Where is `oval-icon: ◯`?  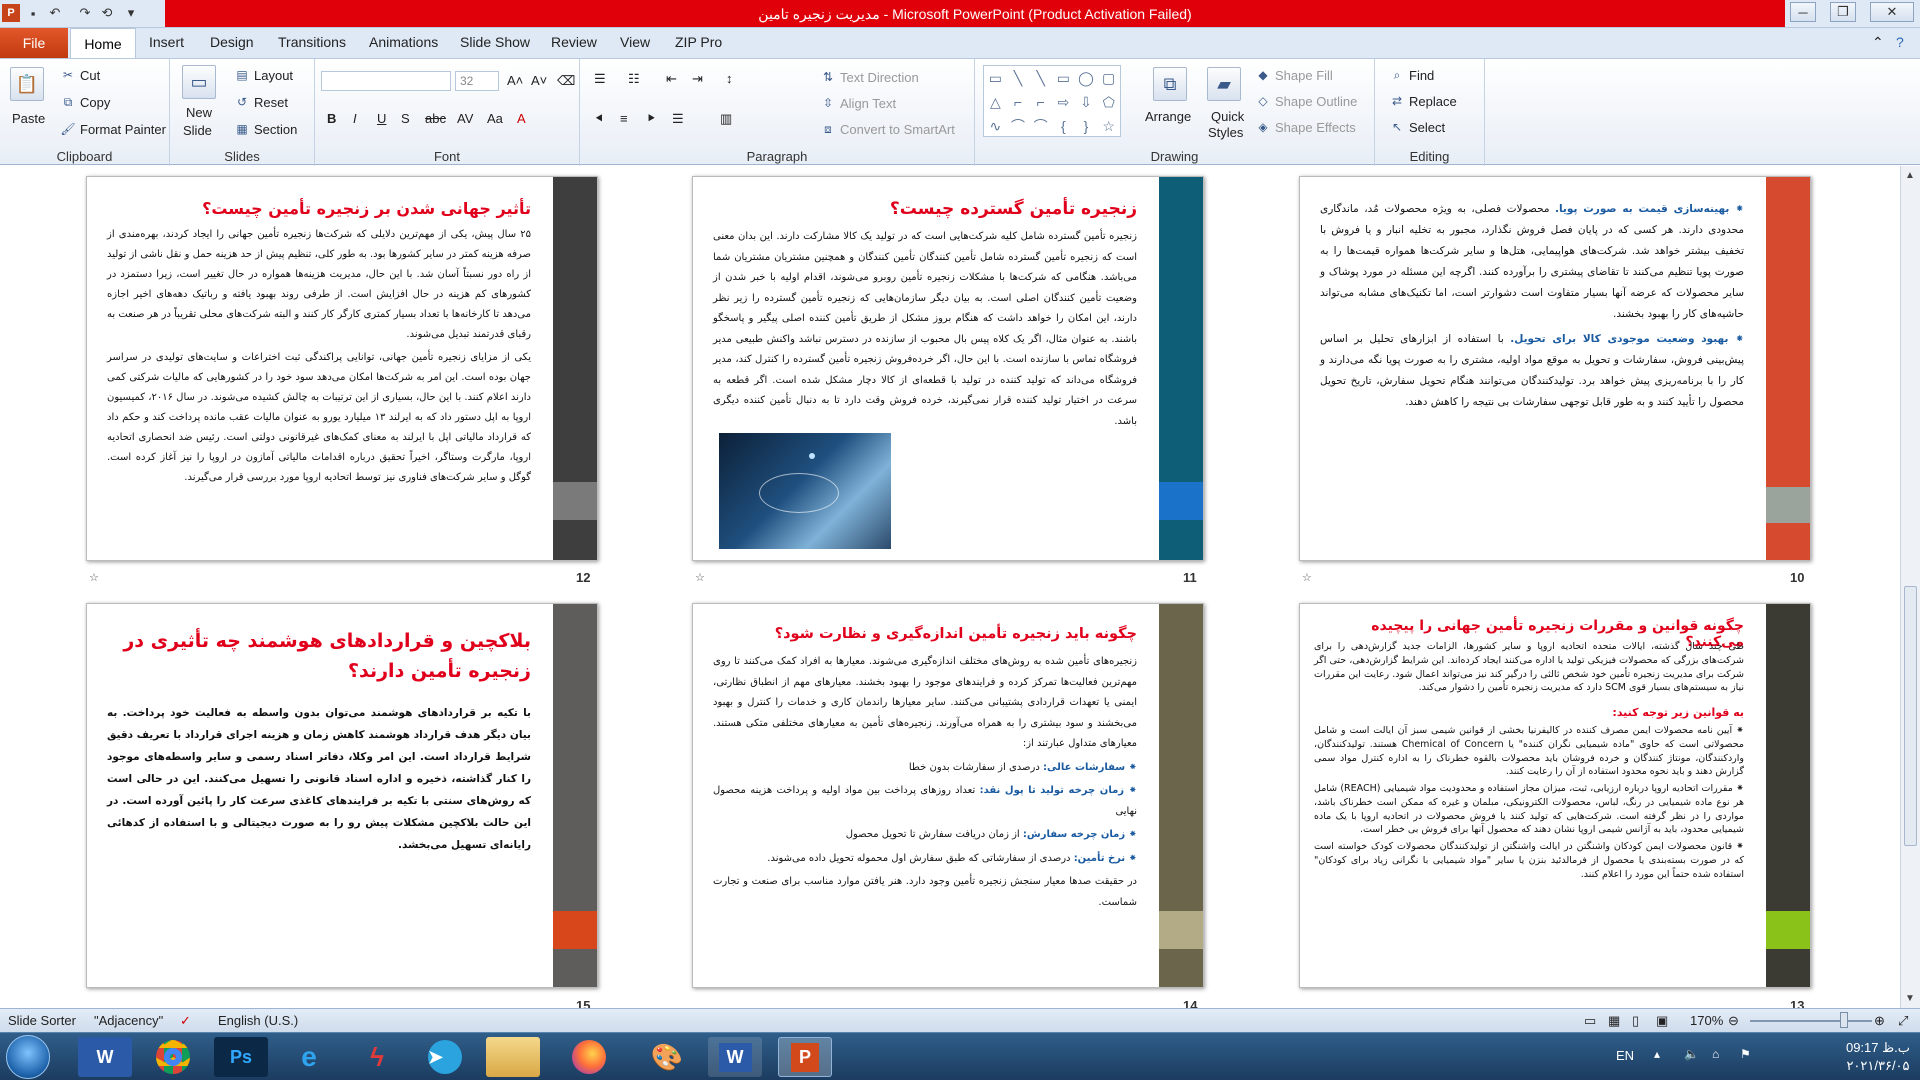 oval-icon: ◯ is located at coordinates (1086, 78).